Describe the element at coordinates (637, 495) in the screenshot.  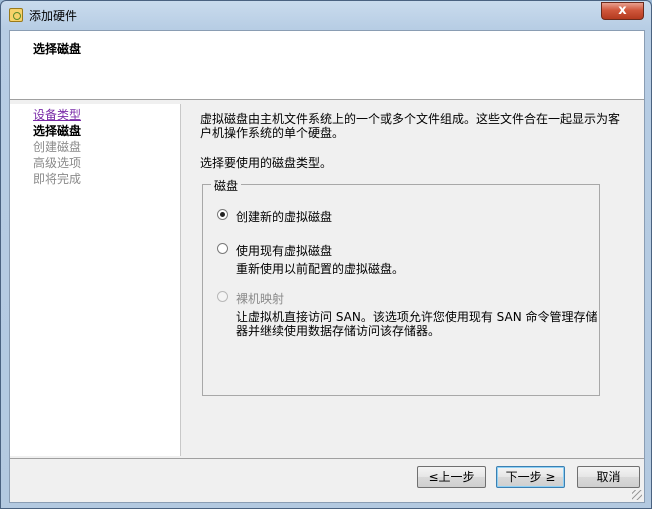
I see `resize-grip-icon` at that location.